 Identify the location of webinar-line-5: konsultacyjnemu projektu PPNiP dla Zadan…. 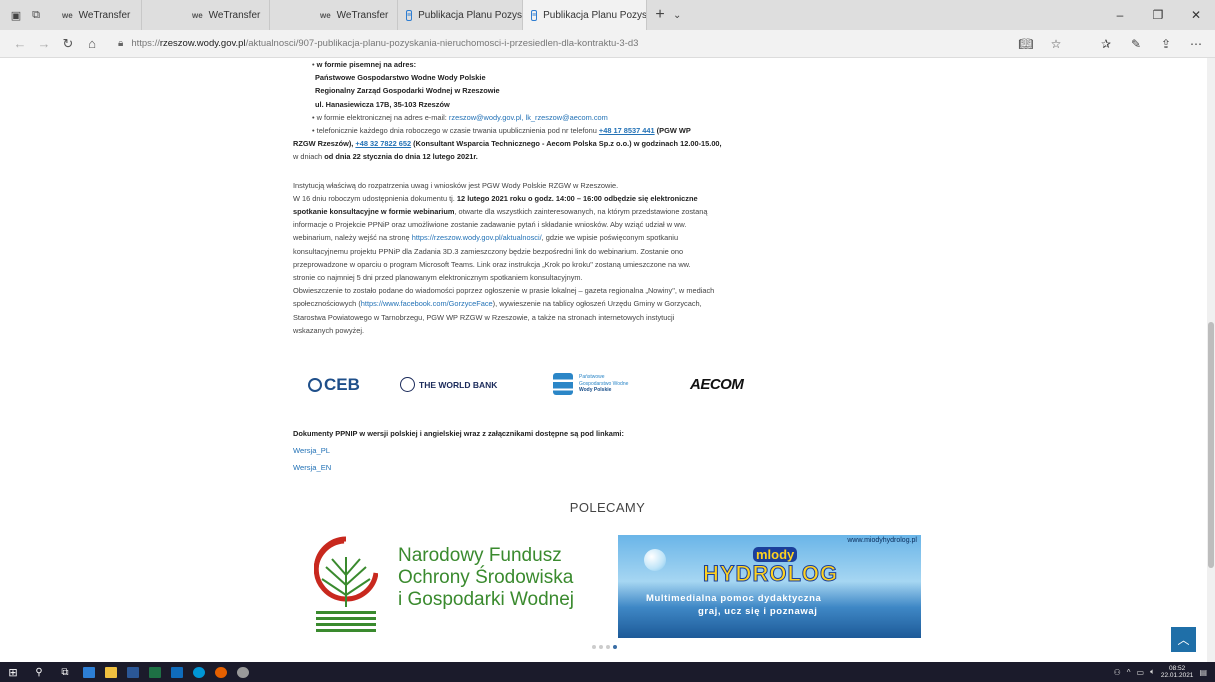
(488, 251).